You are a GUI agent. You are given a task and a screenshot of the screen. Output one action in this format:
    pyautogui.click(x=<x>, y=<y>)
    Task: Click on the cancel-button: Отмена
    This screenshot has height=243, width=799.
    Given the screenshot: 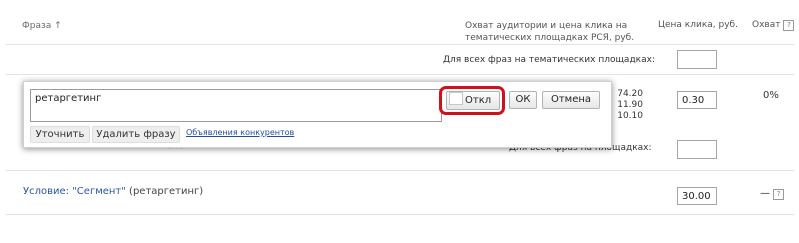 What is the action you would take?
    pyautogui.click(x=571, y=100)
    